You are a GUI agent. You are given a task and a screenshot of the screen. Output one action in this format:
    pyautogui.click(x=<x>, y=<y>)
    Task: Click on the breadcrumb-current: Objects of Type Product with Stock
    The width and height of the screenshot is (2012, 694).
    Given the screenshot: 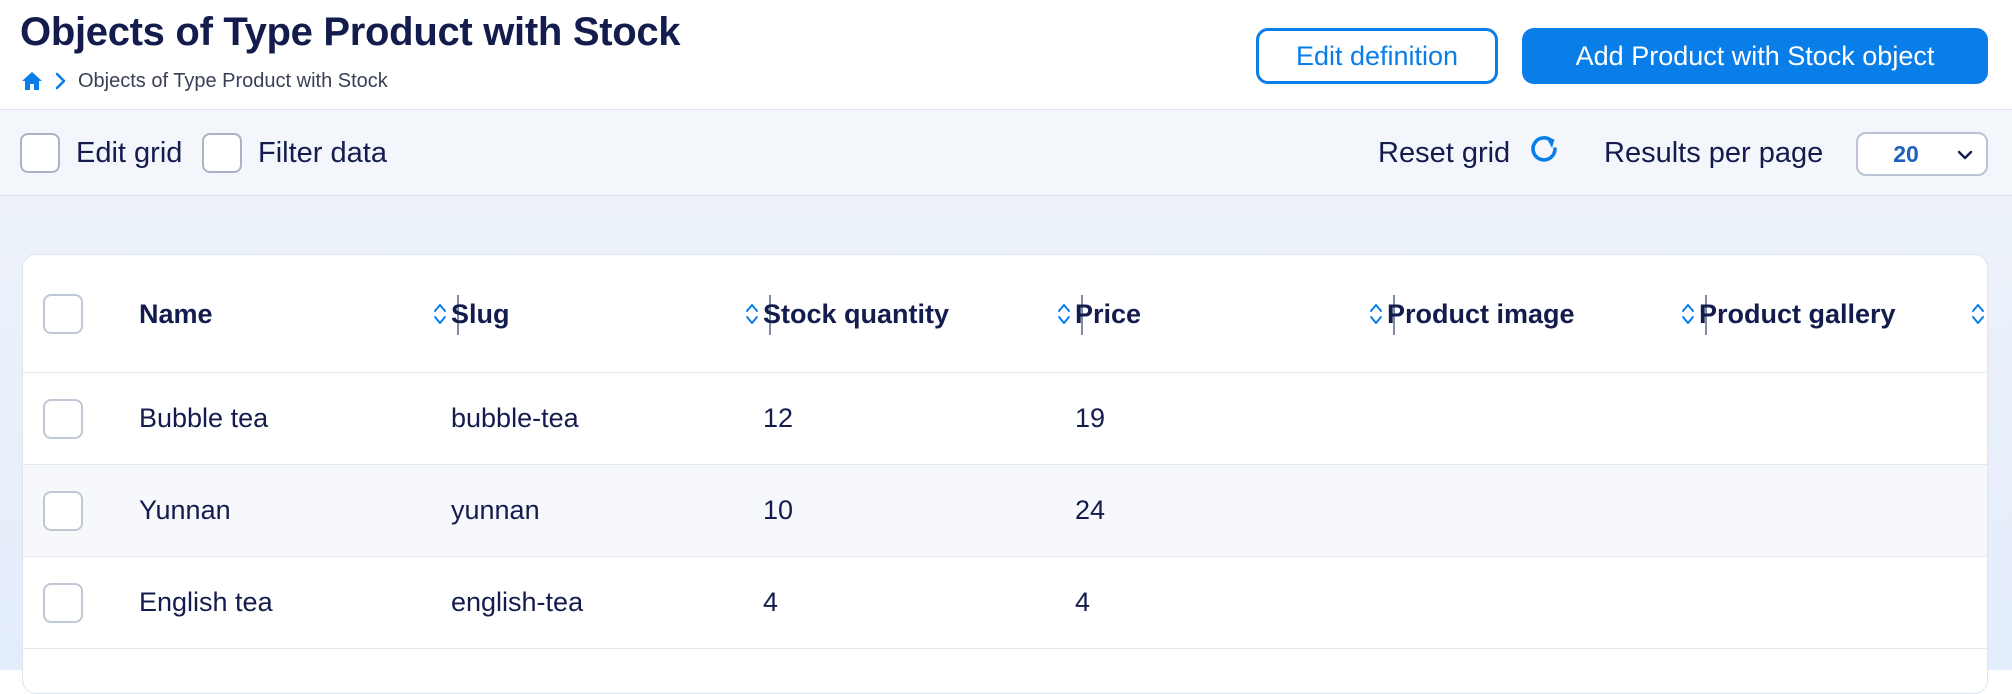 What is the action you would take?
    pyautogui.click(x=233, y=81)
    